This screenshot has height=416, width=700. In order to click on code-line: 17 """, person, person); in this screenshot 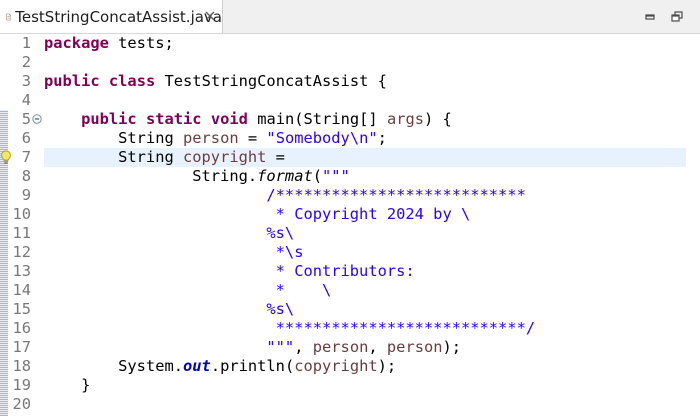, I will do `click(350, 347)`.